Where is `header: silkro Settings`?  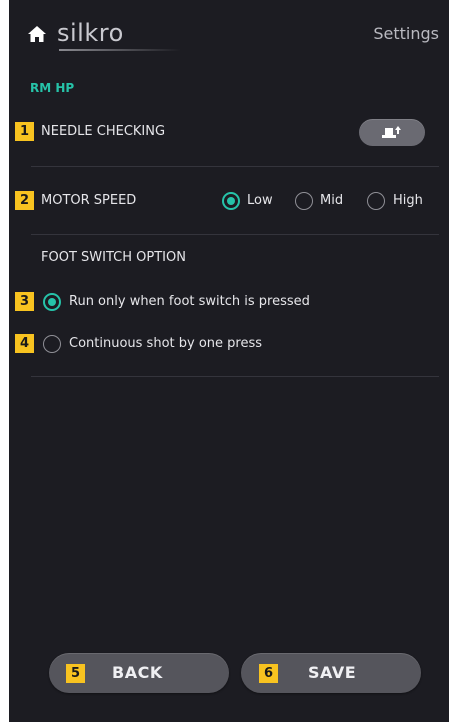 header: silkro Settings is located at coordinates (229, 35).